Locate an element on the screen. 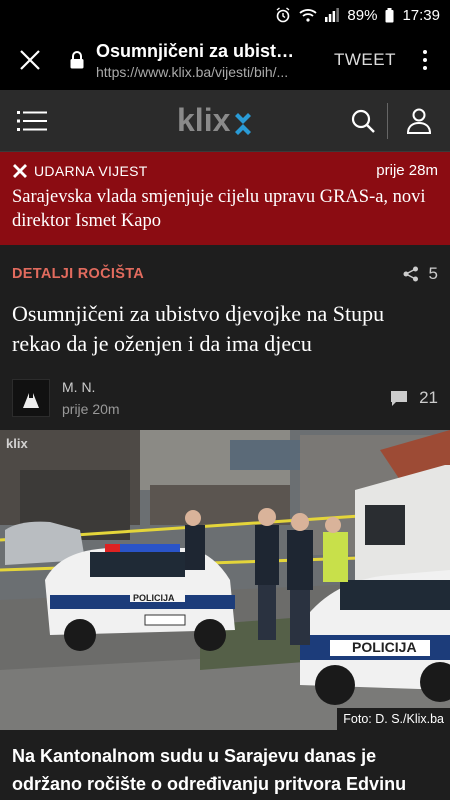  breaking-news-icon is located at coordinates (20, 170).